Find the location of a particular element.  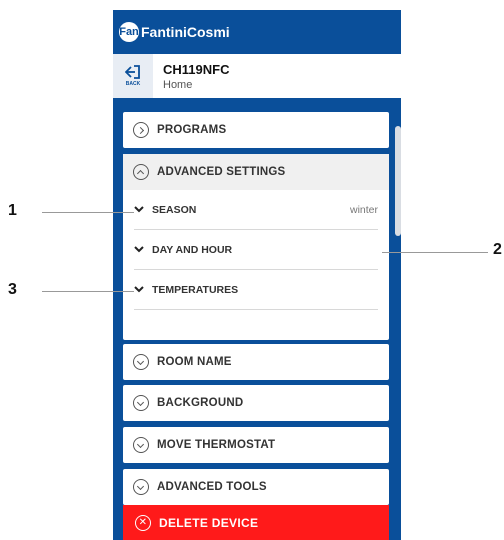

callout-3: 3 is located at coordinates (12, 289).